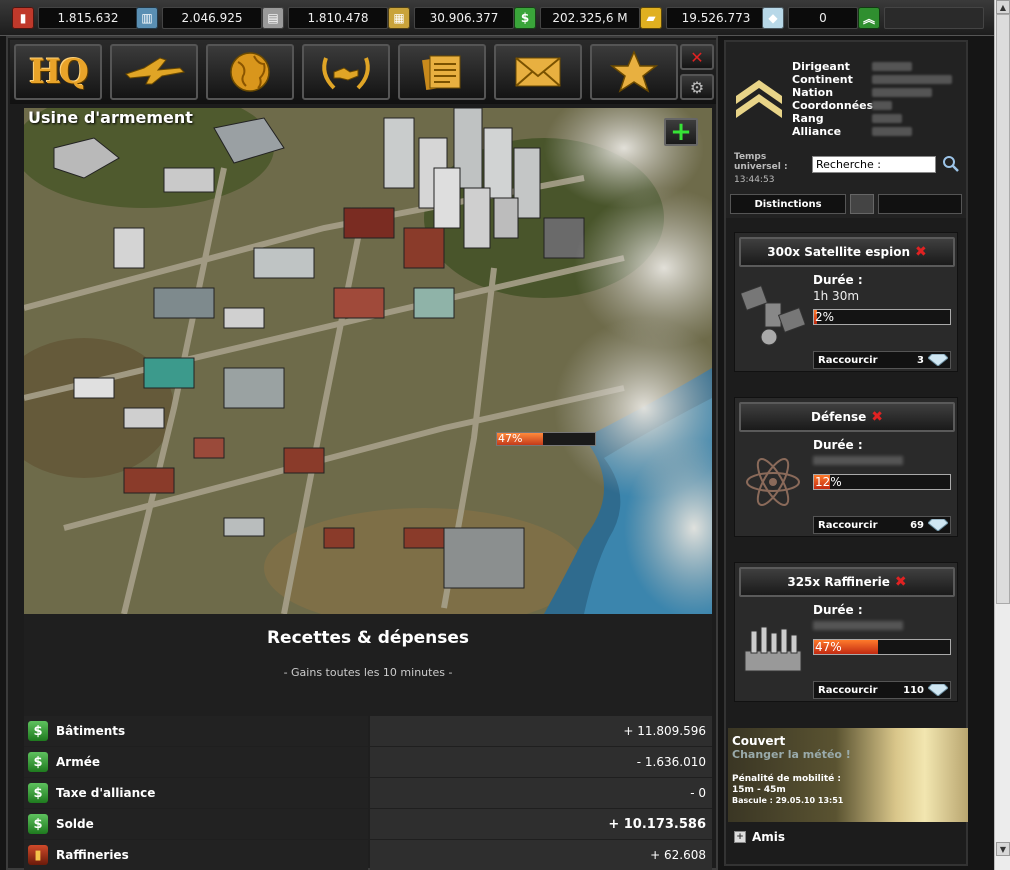  I want to click on task-progress-label: 2%, so click(825, 317).